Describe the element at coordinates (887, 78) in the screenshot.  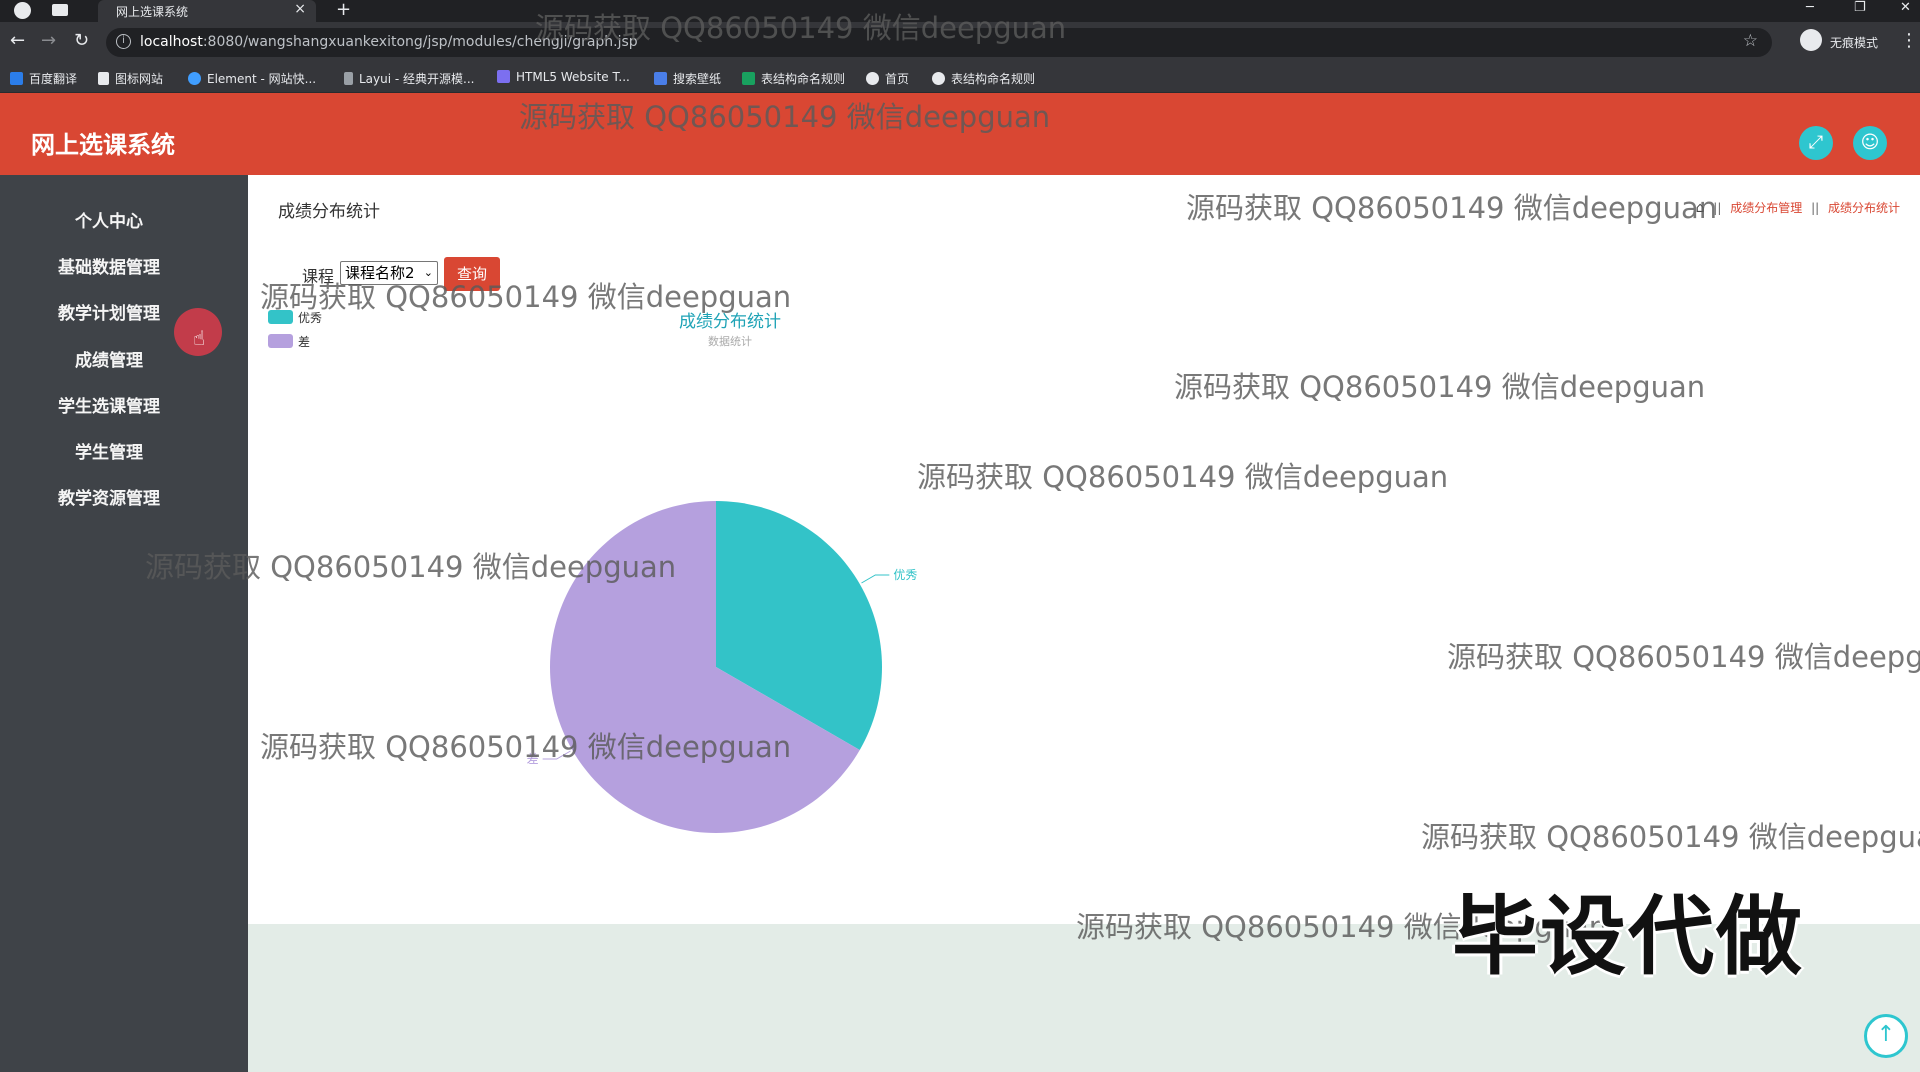
I see `bookmark-item: 首页` at that location.